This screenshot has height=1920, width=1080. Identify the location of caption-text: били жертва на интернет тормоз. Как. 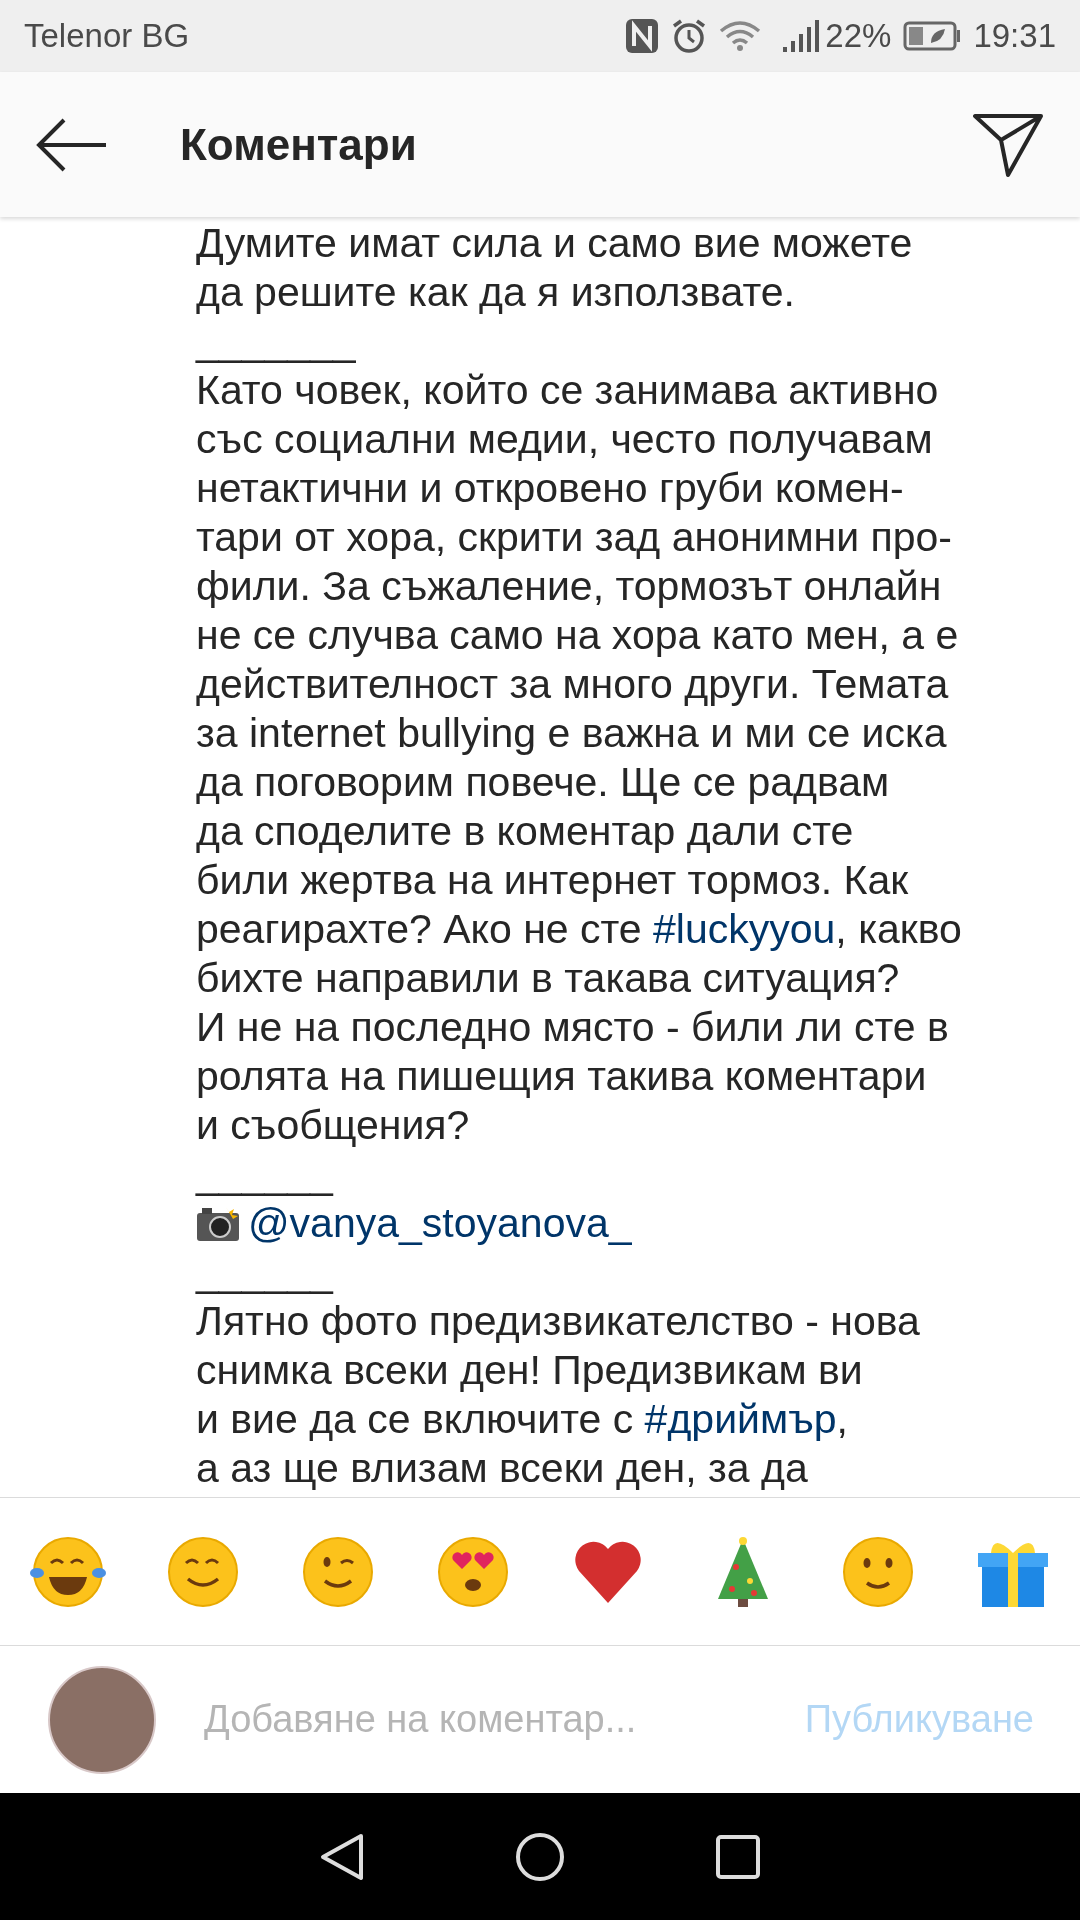
(552, 880).